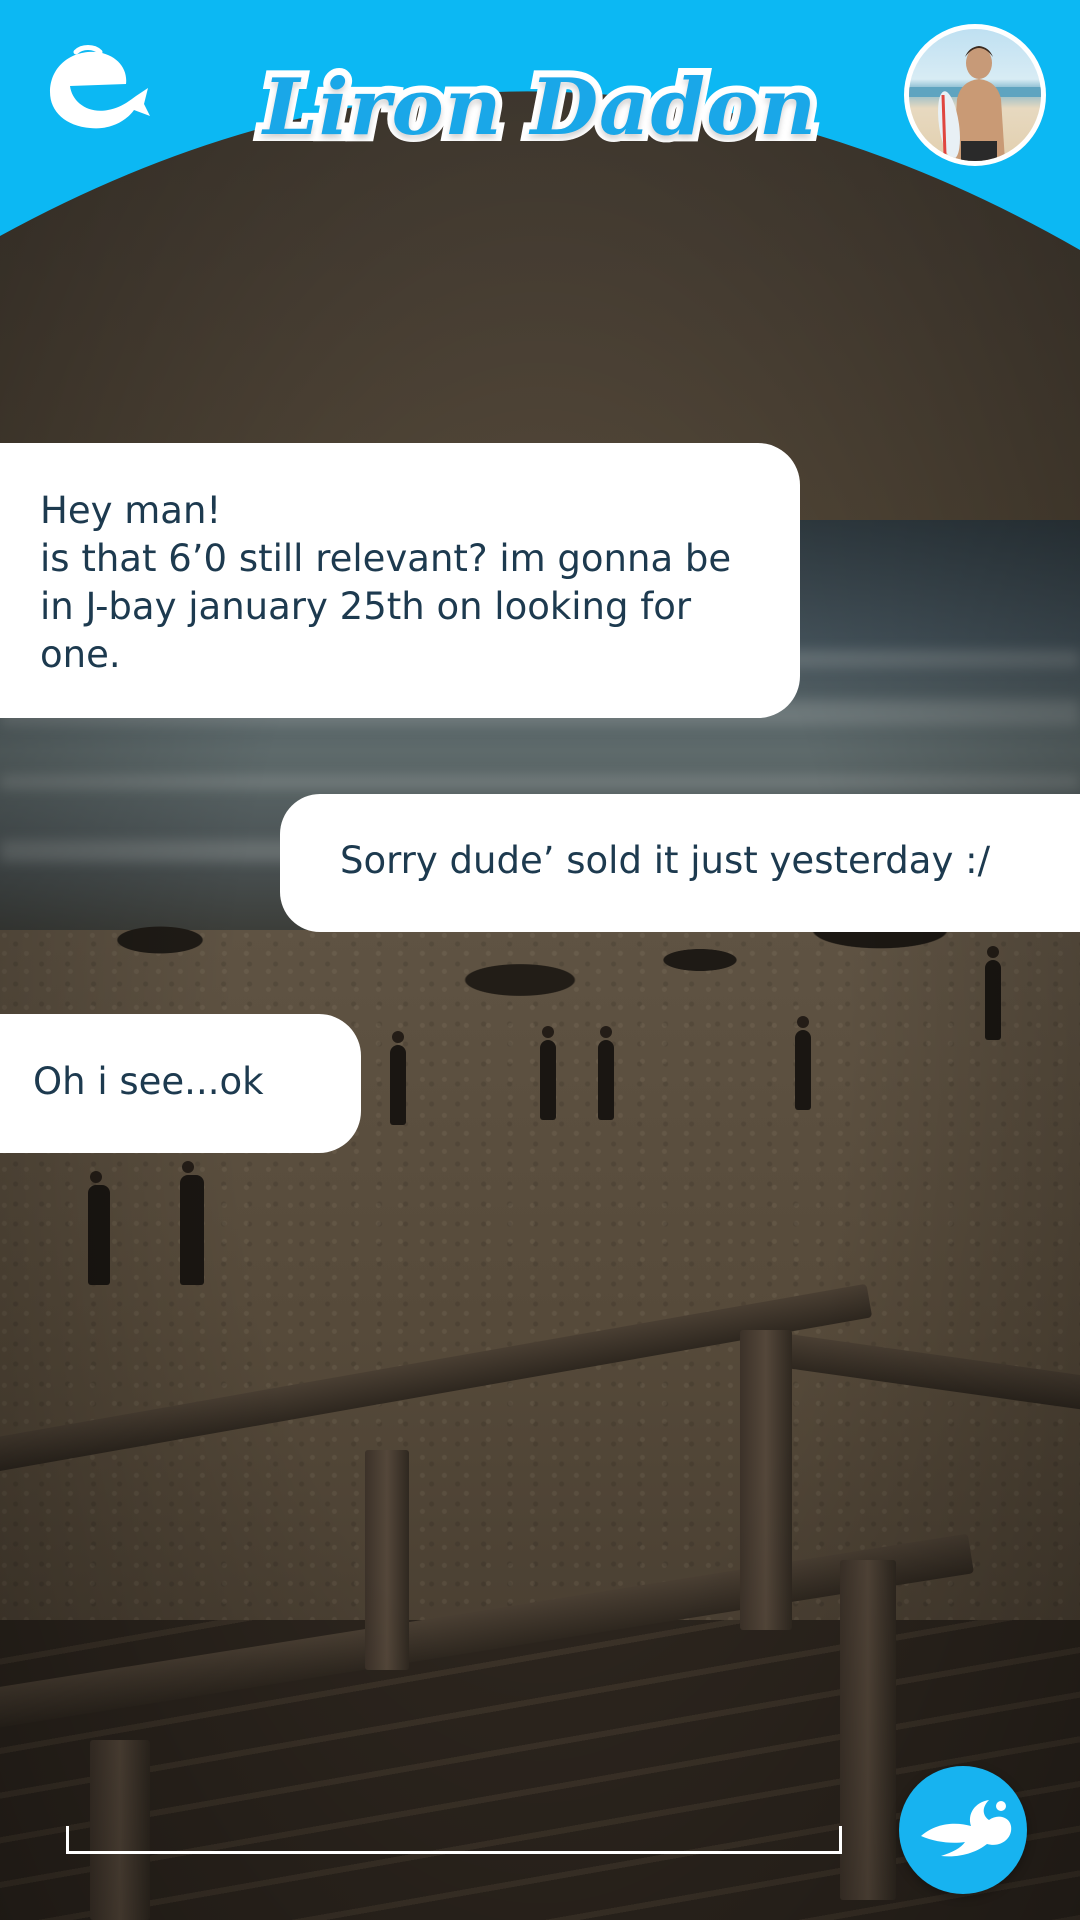 Image resolution: width=1080 pixels, height=1920 pixels. I want to click on message-input, so click(454, 1840).